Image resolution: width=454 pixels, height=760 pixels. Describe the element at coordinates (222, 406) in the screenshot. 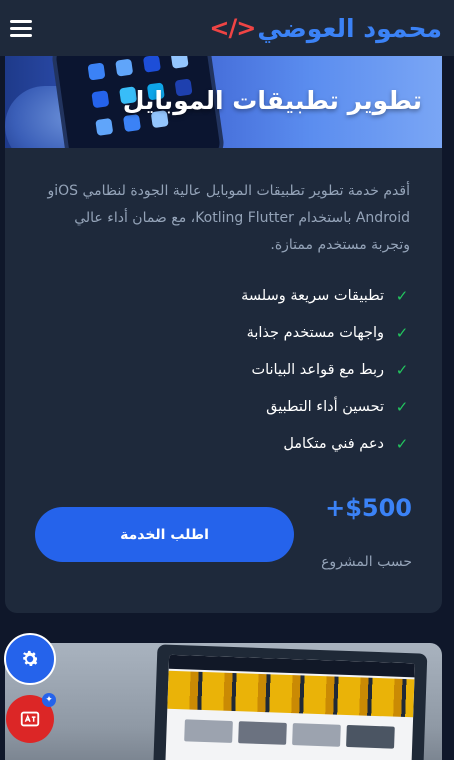

I see `feature-item: ✓ تحسين أداء التطبيق` at that location.